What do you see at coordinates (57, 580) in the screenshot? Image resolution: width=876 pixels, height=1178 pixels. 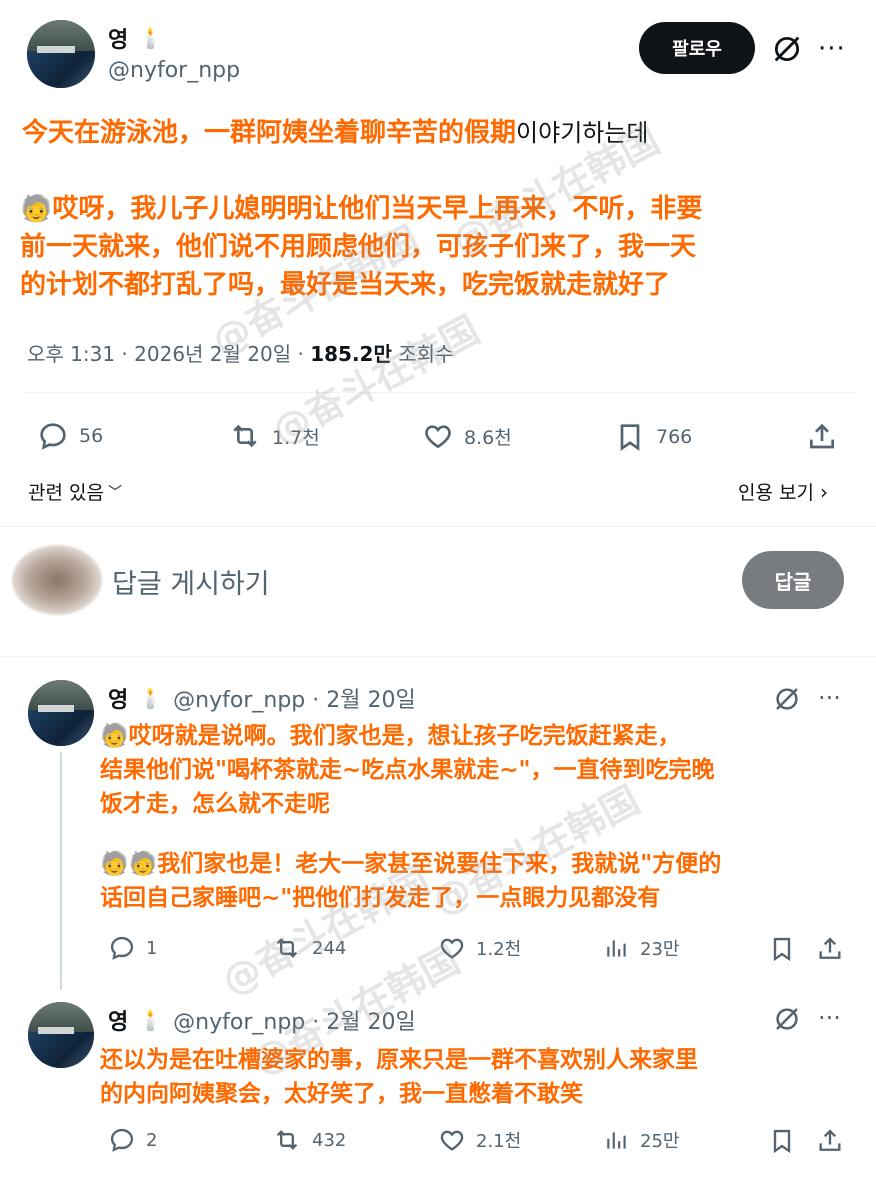 I see `composer-avatar` at bounding box center [57, 580].